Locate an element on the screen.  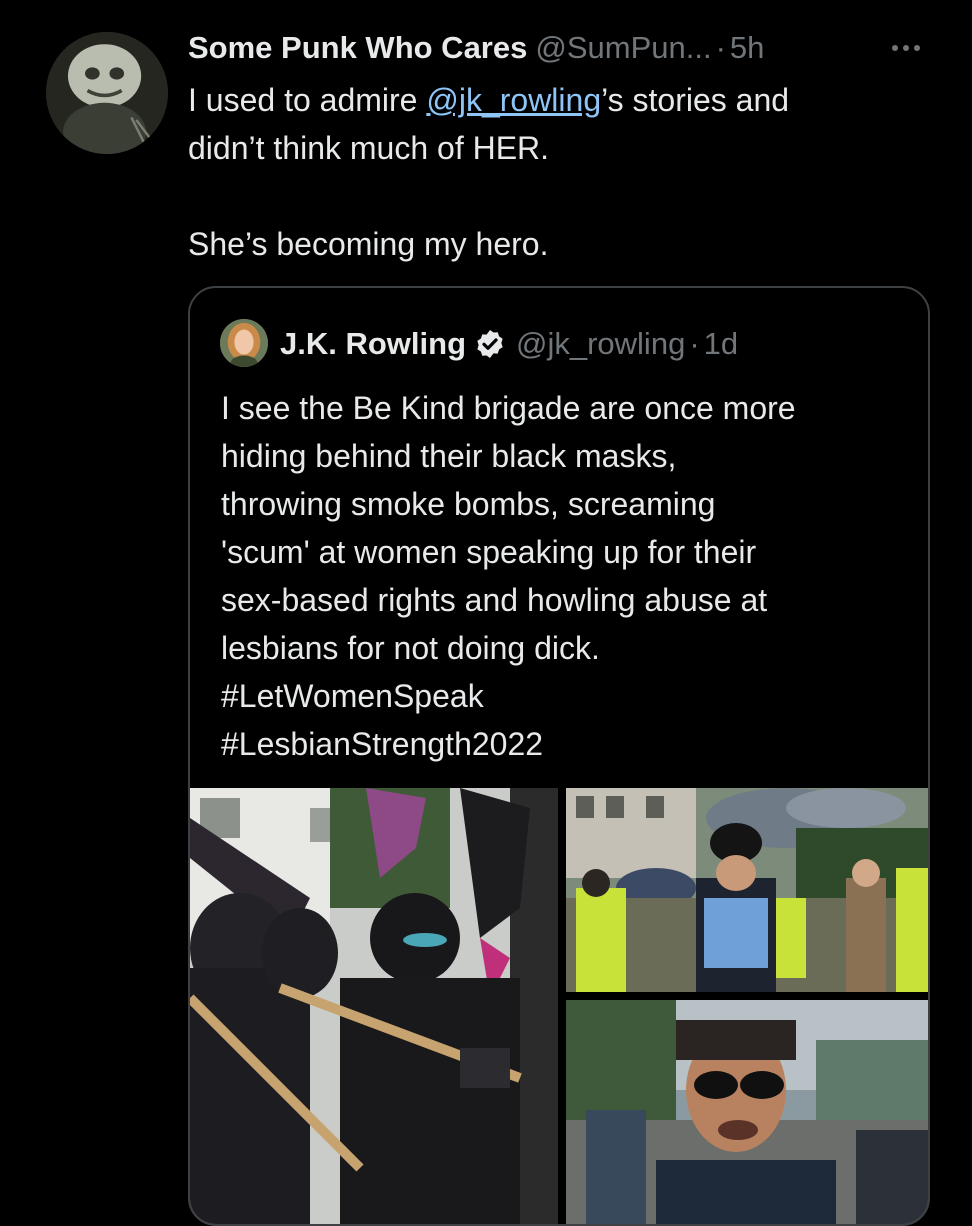
more-horizontal-icon is located at coordinates (895, 48).